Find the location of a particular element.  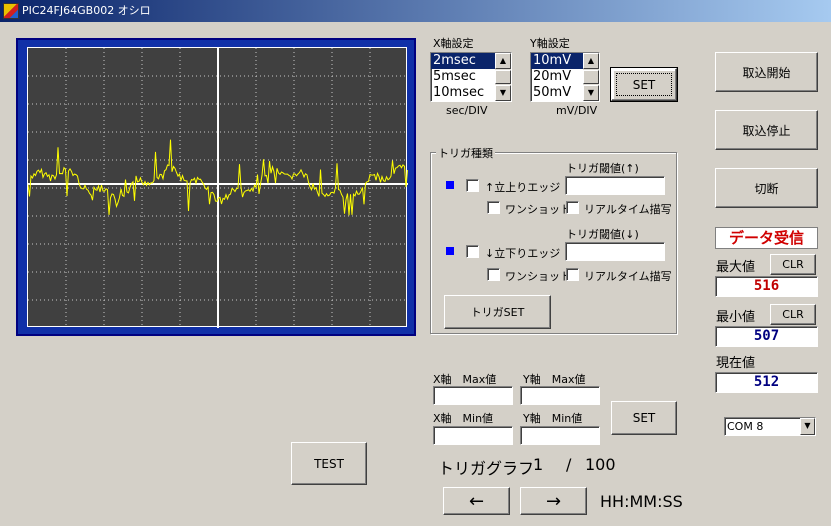

y-min-input is located at coordinates (560, 435).